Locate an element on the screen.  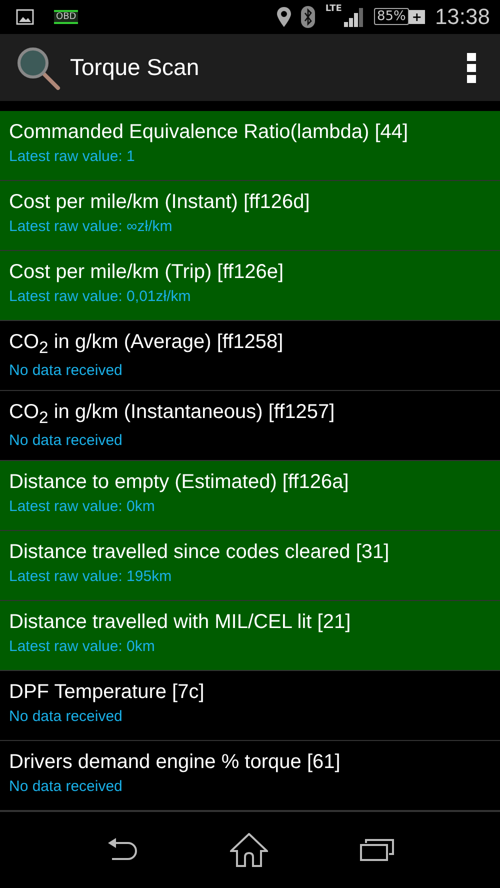
battery-level: 85% is located at coordinates (391, 17).